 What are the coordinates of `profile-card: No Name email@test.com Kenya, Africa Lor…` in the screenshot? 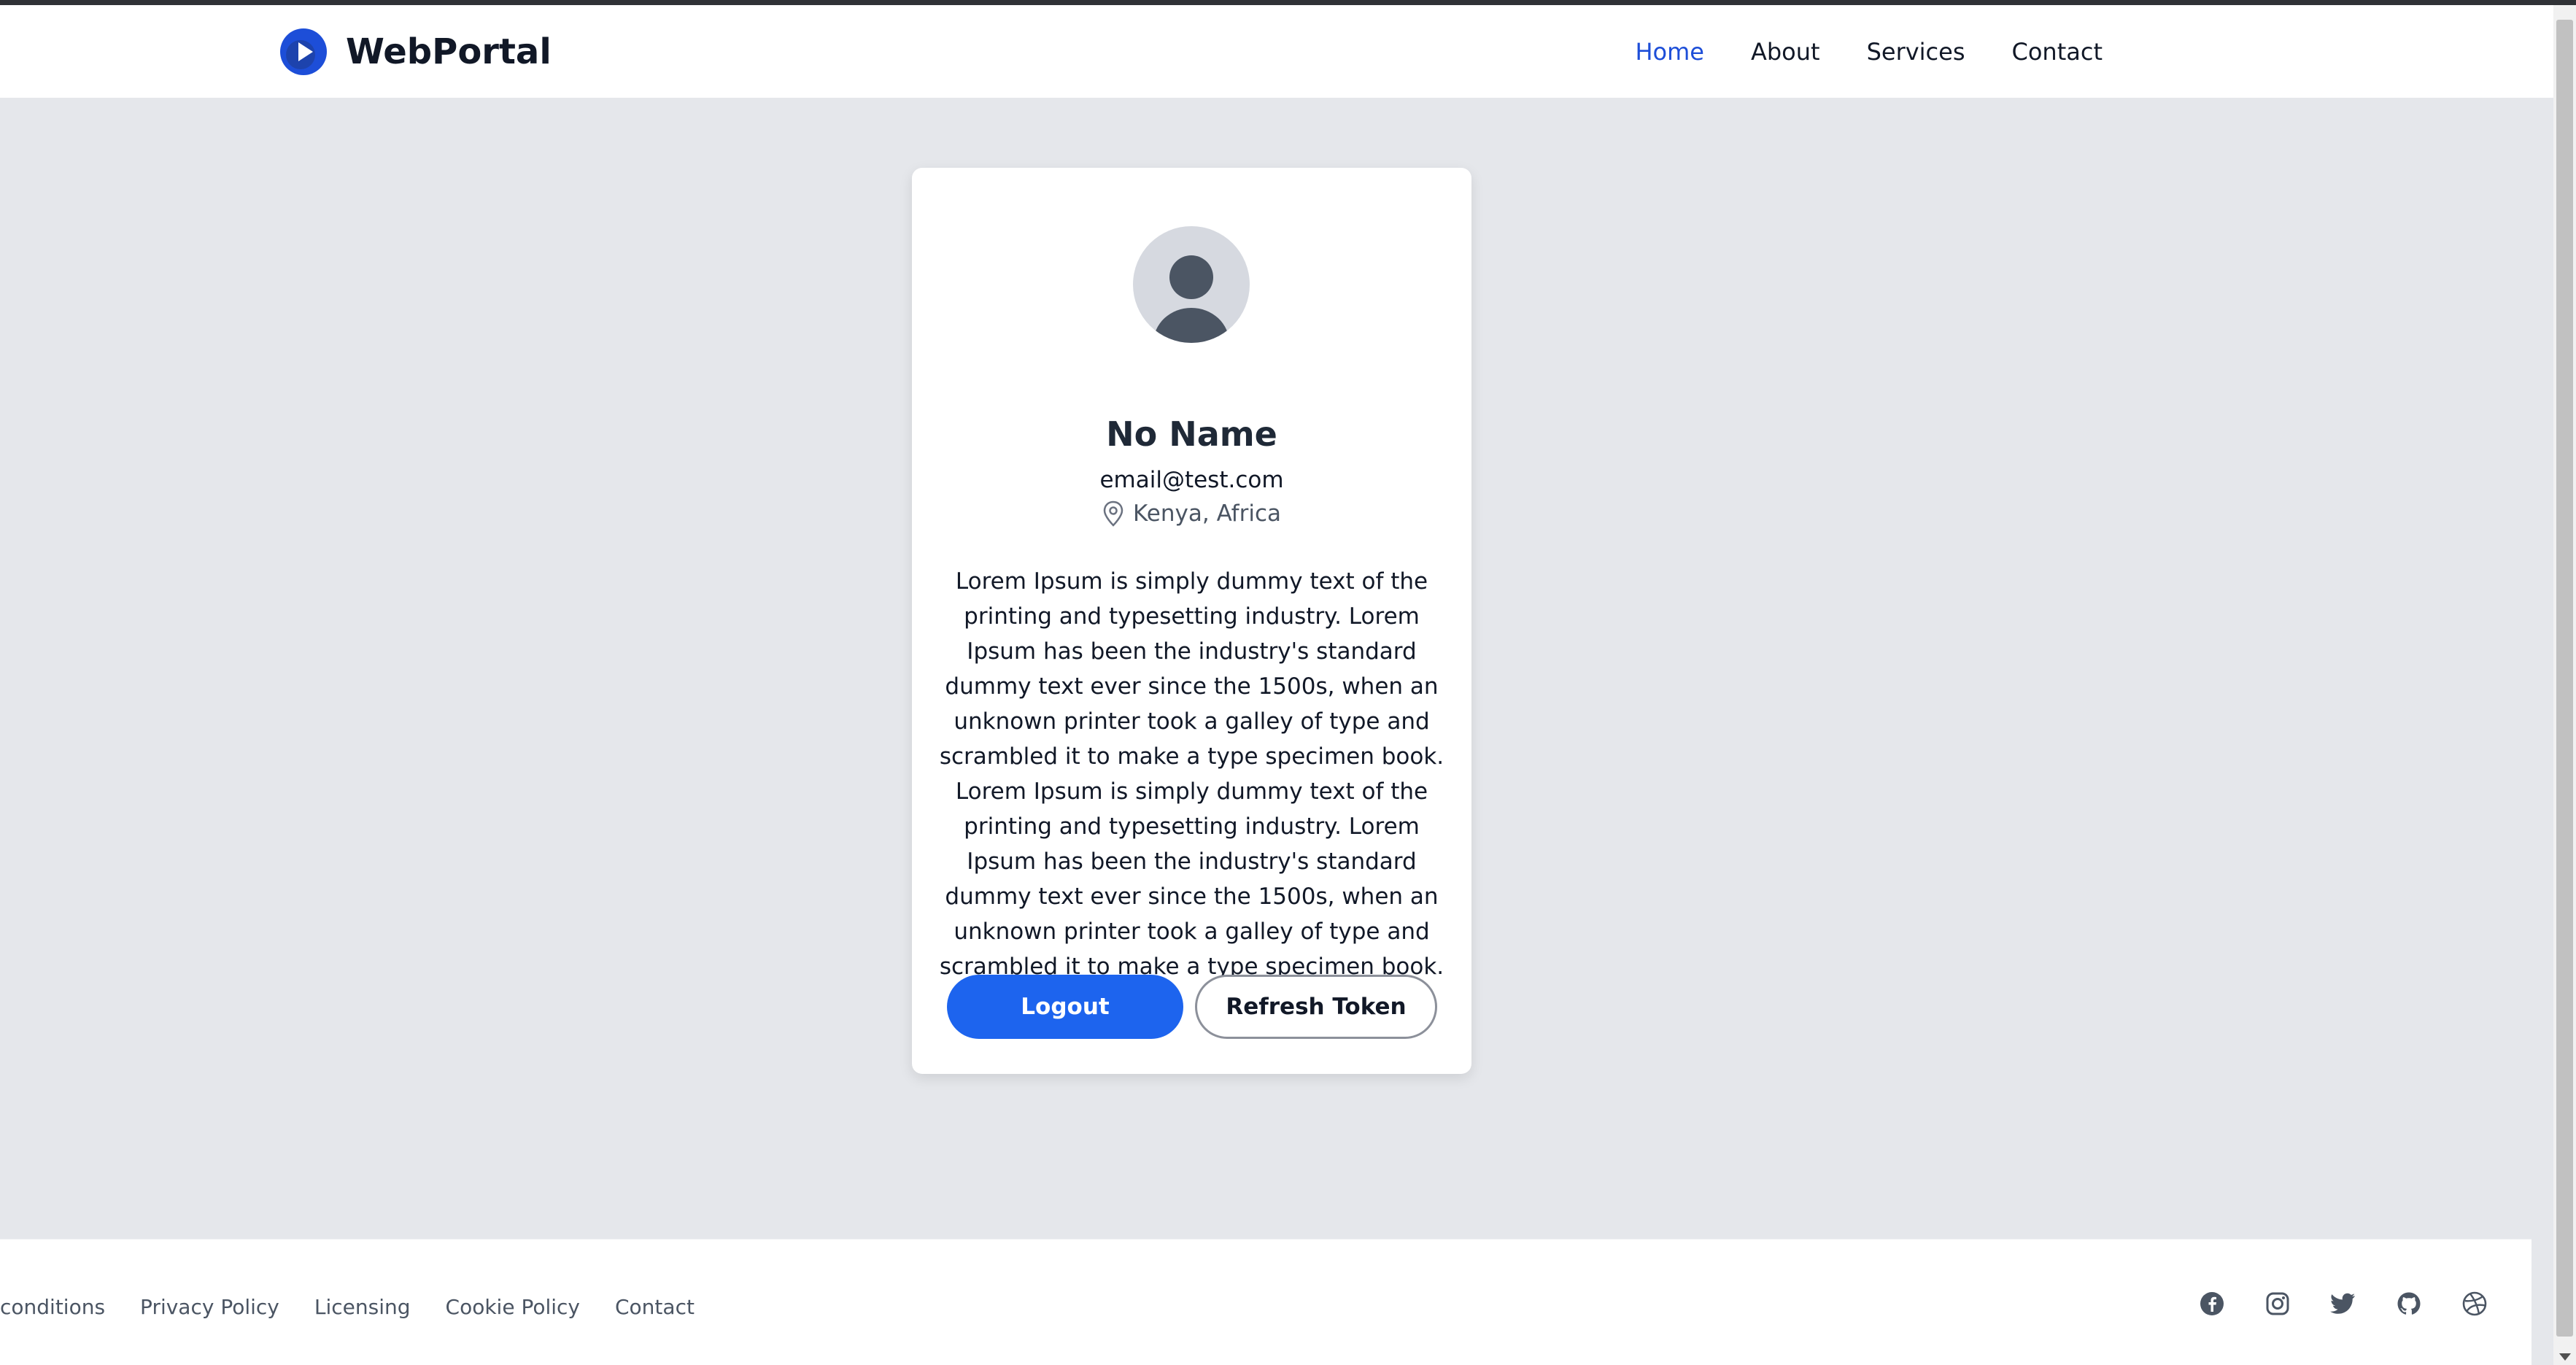 It's located at (1191, 621).